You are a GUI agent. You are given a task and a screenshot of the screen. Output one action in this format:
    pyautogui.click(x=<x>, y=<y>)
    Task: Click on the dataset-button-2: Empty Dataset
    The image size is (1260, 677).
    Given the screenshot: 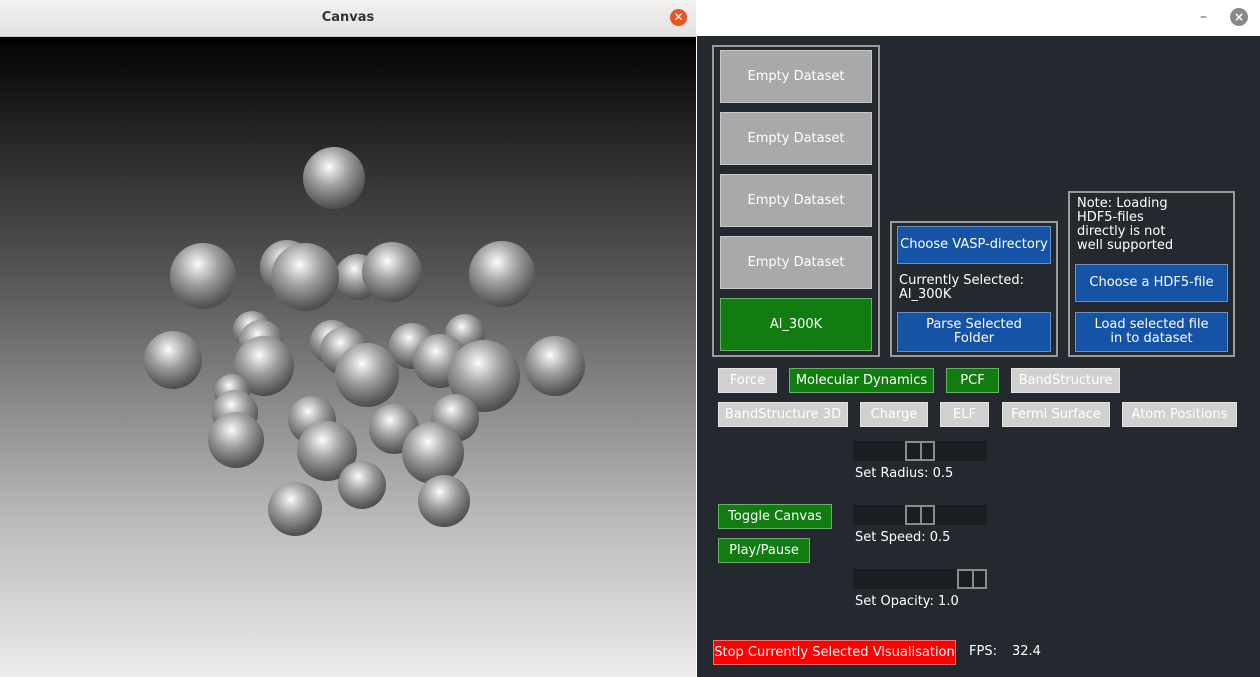 What is the action you would take?
    pyautogui.click(x=796, y=138)
    